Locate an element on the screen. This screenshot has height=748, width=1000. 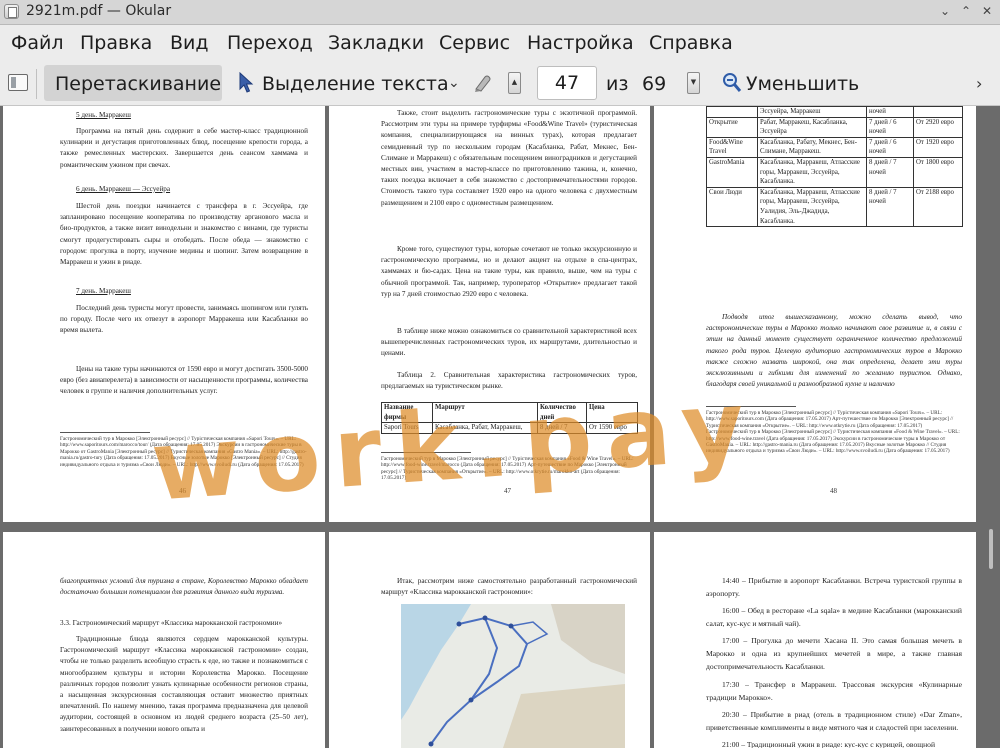
table-header: Название фирмы is located at coordinates (407, 412).